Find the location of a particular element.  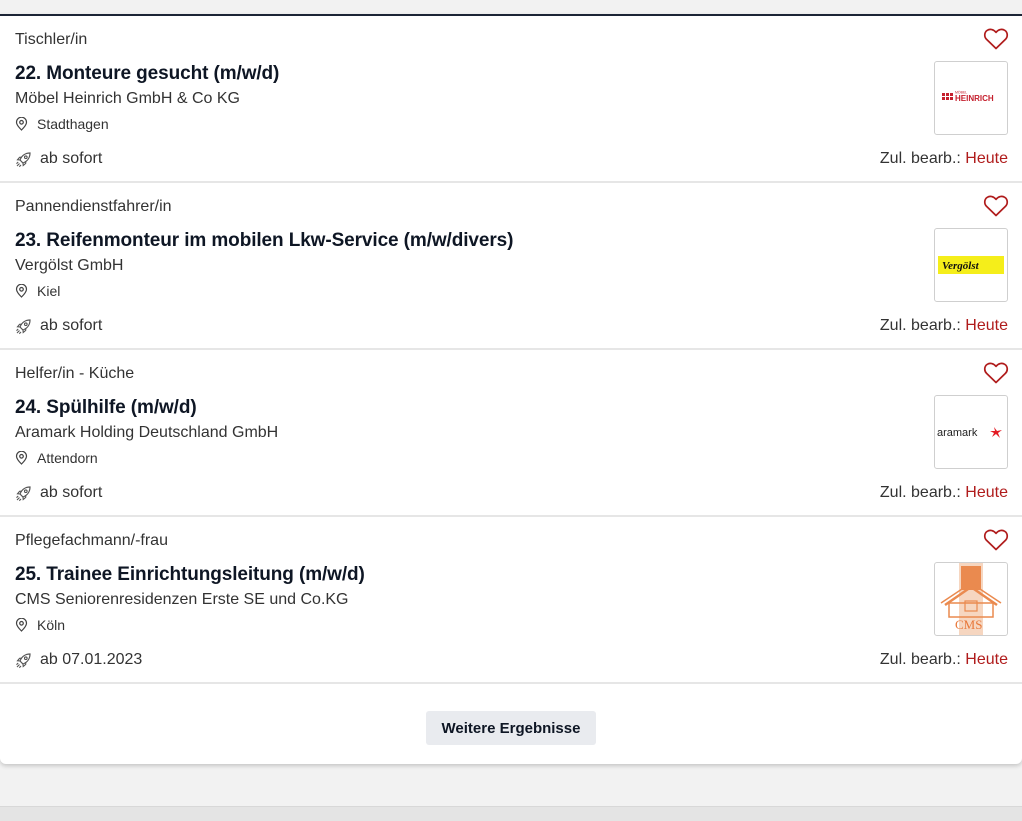

job-title: 22. Monteure gesucht (m/w/d) is located at coordinates (147, 74).